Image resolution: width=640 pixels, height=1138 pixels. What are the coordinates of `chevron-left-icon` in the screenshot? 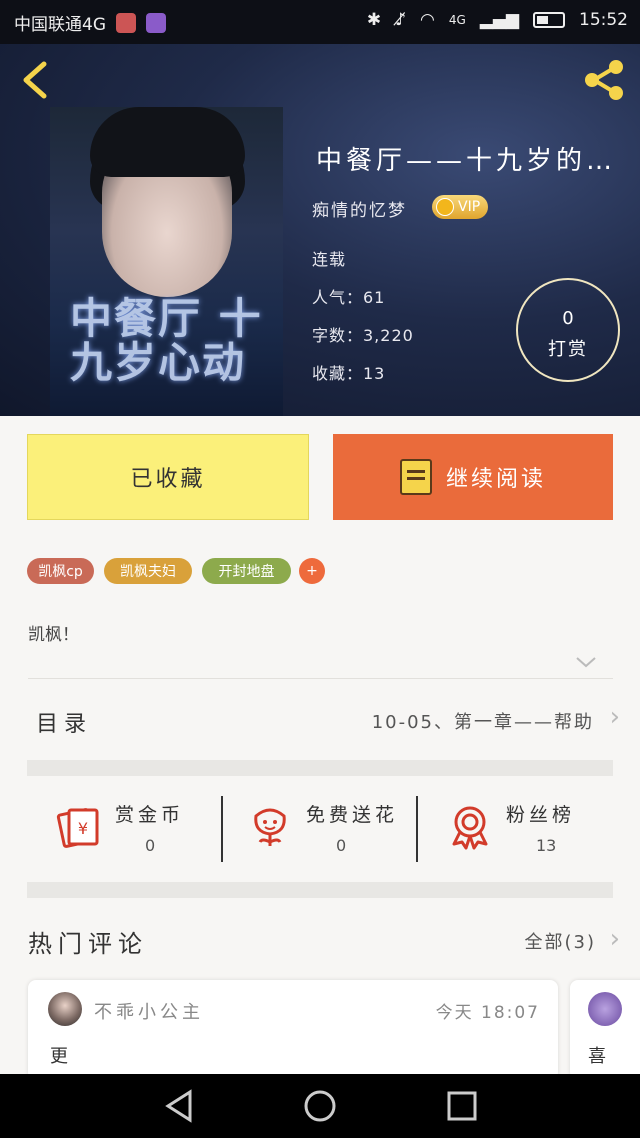 It's located at (35, 80).